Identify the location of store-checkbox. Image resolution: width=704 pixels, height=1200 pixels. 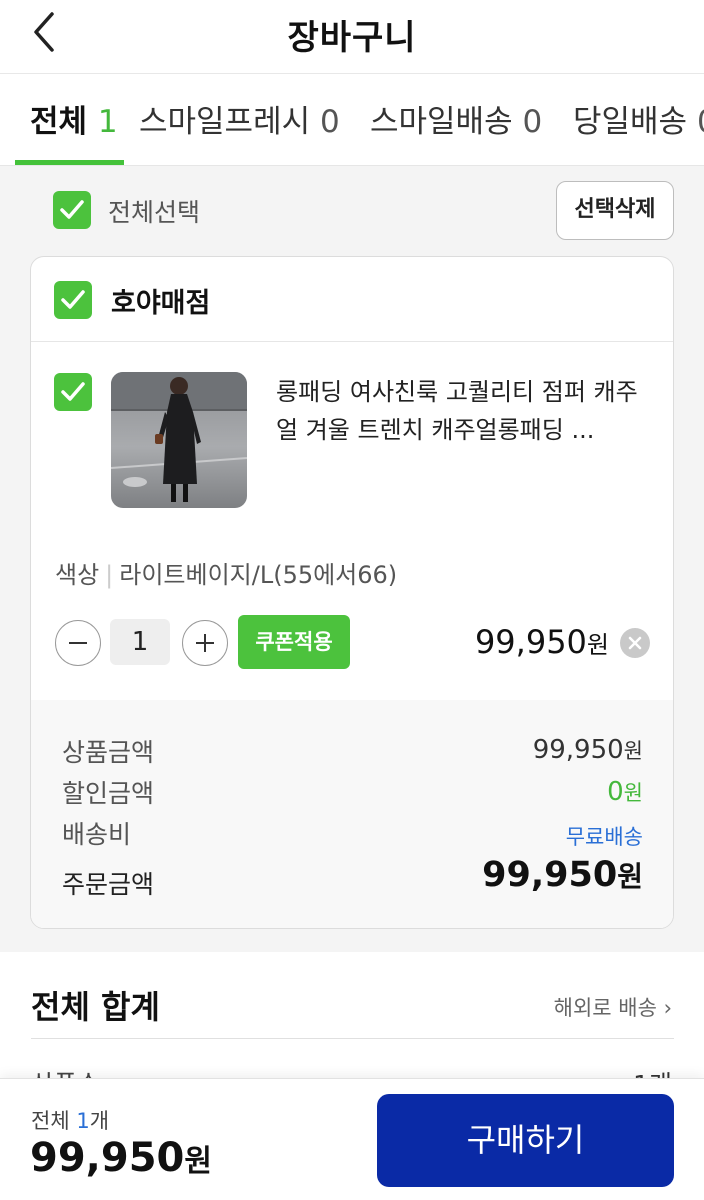
(73, 300).